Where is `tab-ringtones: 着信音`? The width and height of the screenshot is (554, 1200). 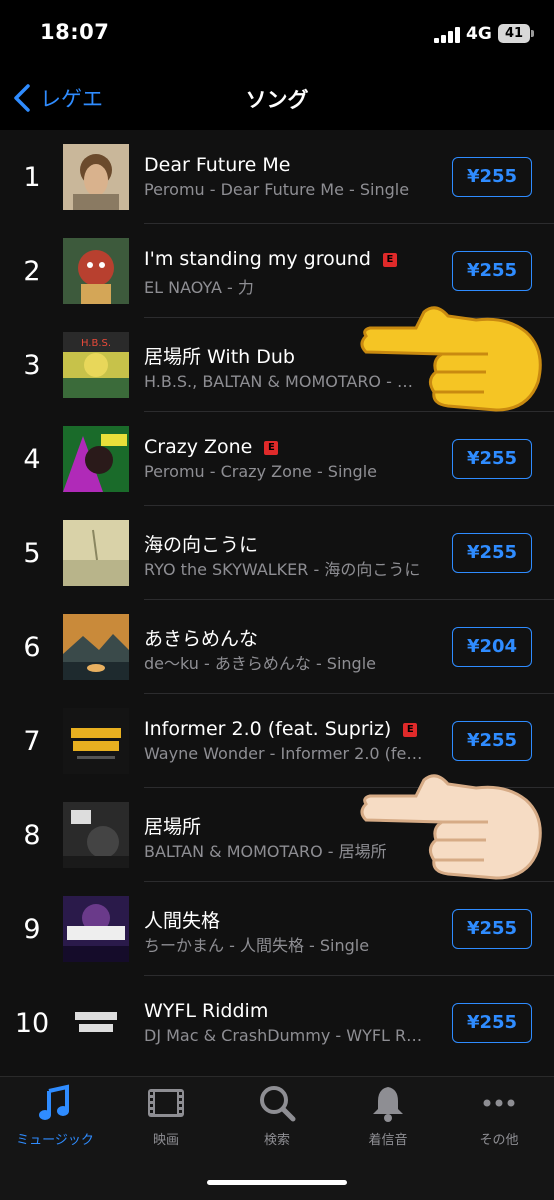
tab-ringtones: 着信音 is located at coordinates (388, 1118).